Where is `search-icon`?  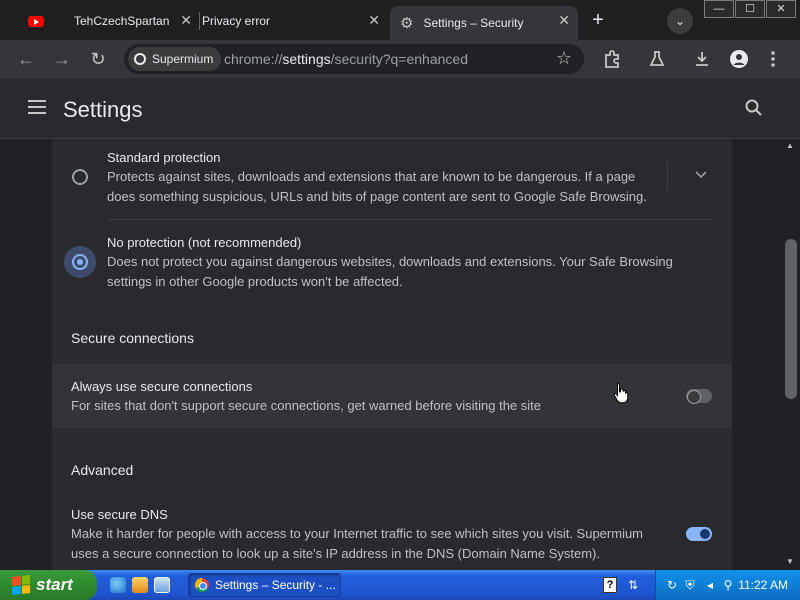
search-icon is located at coordinates (754, 108).